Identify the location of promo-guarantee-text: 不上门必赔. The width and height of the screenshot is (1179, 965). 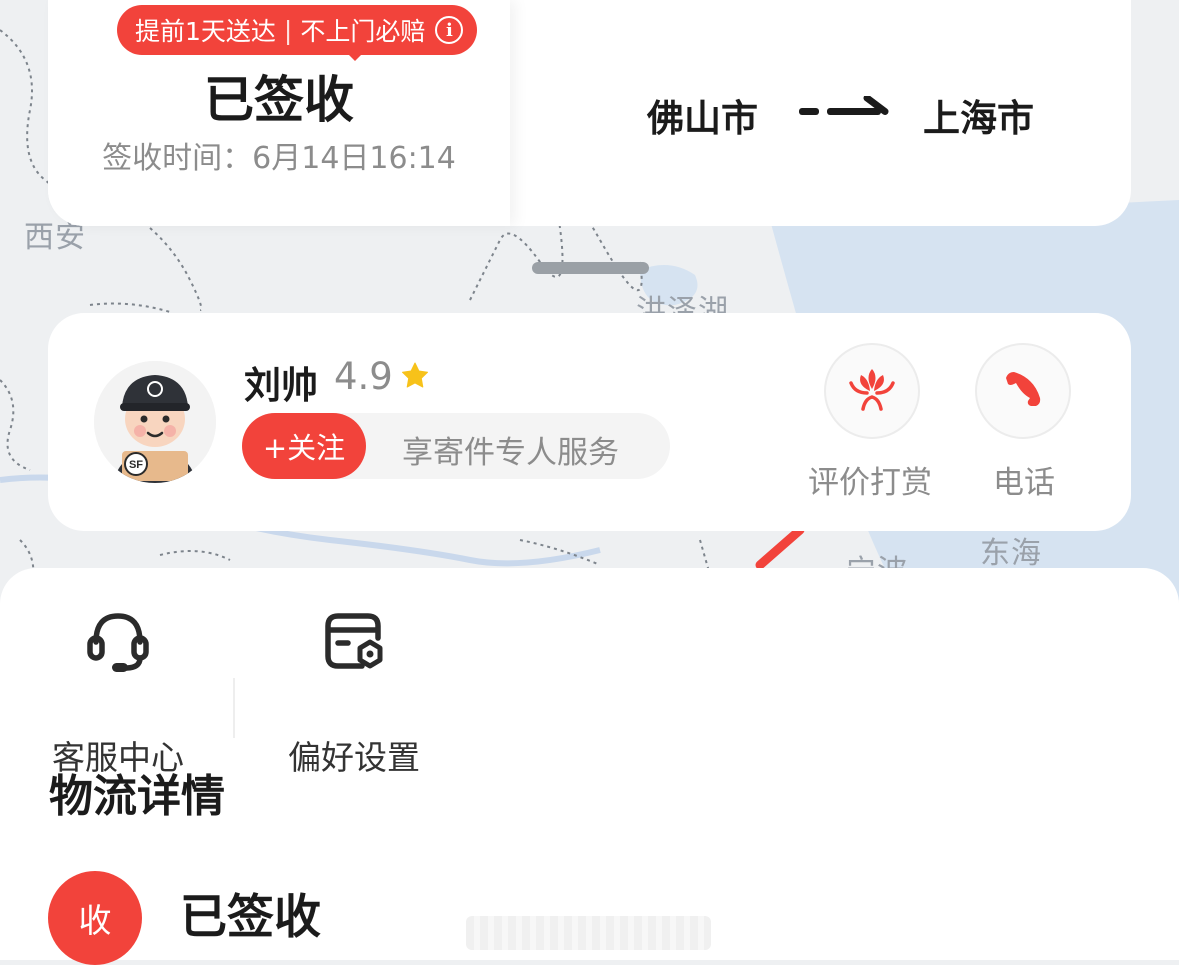
(363, 31).